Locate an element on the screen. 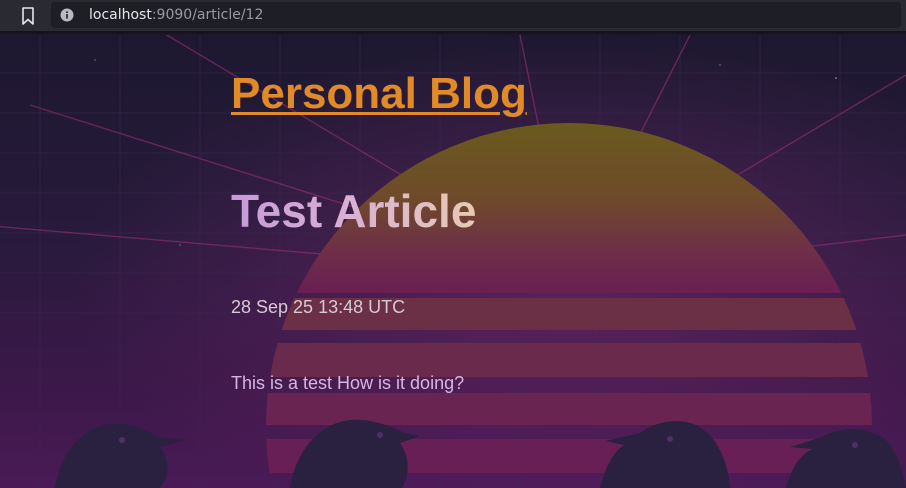 Image resolution: width=906 pixels, height=488 pixels. site-info-icon is located at coordinates (67, 15).